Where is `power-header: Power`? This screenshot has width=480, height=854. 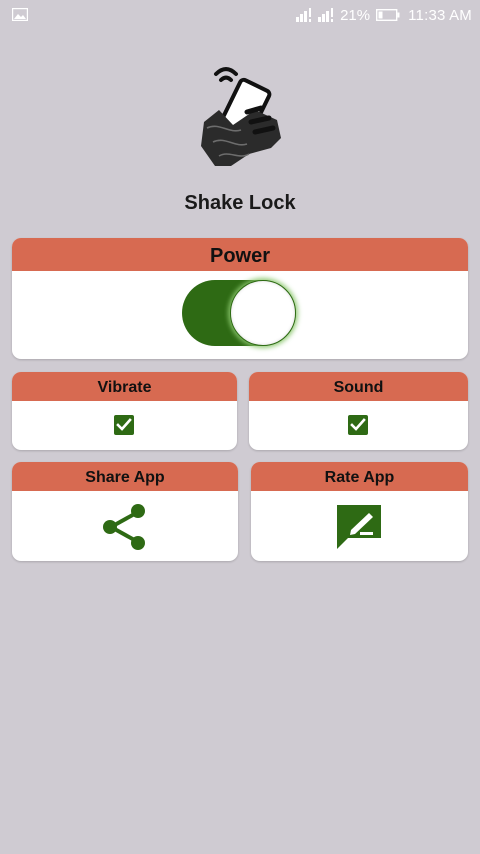
power-header: Power is located at coordinates (240, 254).